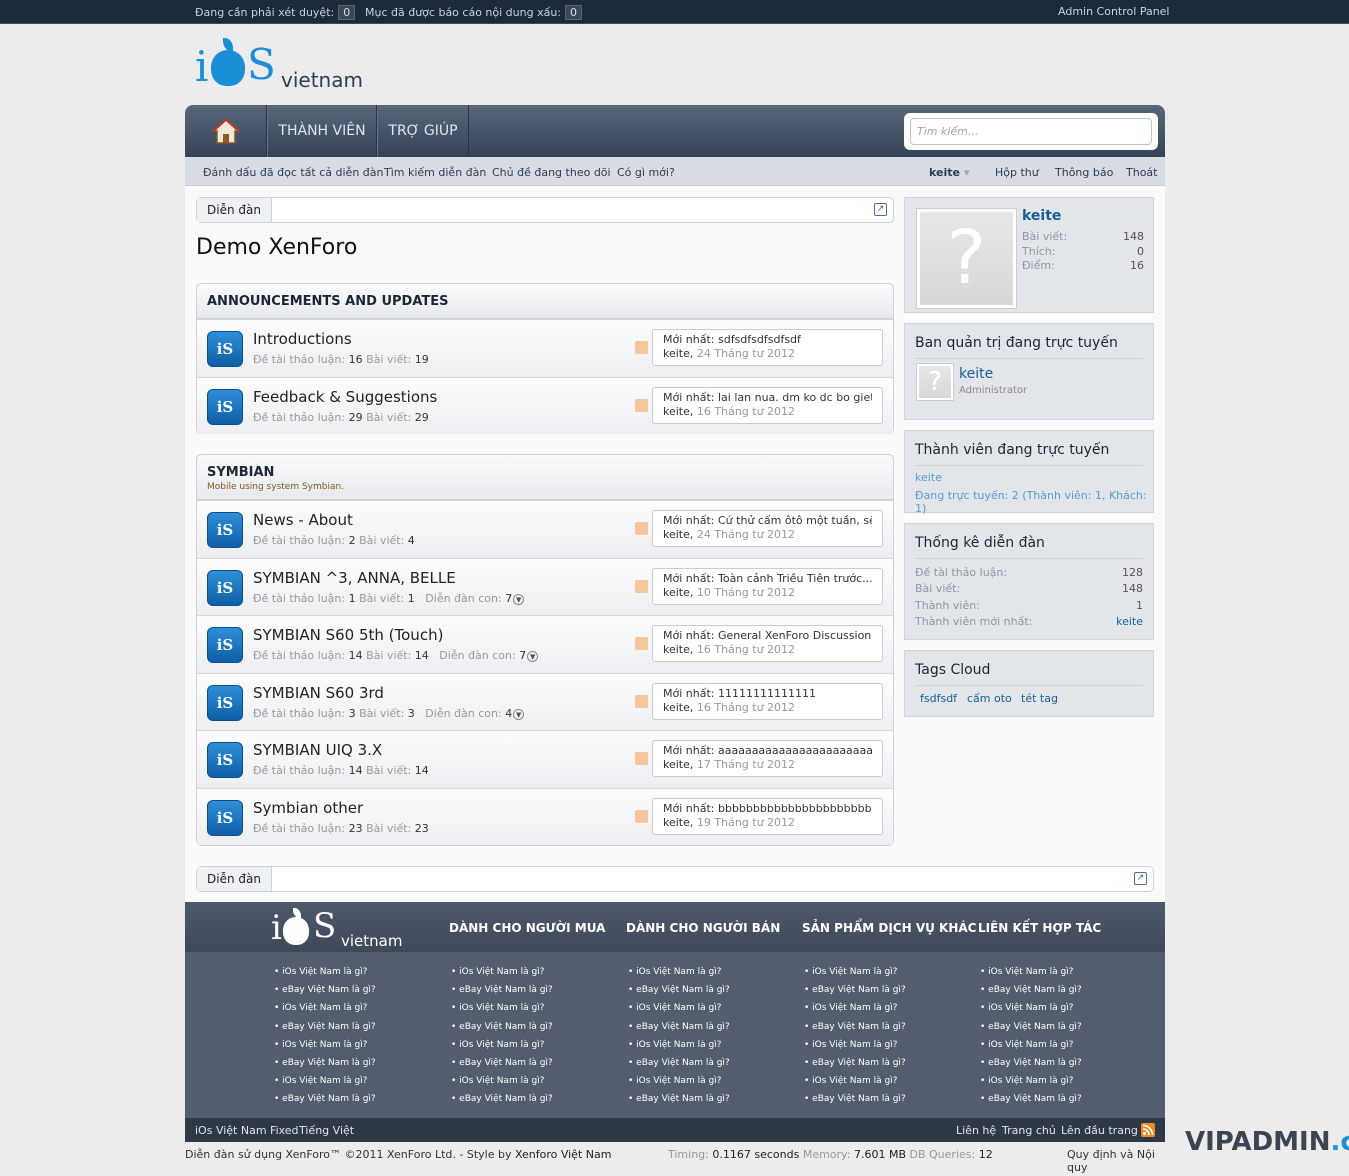 Image resolution: width=1349 pixels, height=1176 pixels. What do you see at coordinates (1084, 172) in the screenshot?
I see `alerts-link: Thông báo` at bounding box center [1084, 172].